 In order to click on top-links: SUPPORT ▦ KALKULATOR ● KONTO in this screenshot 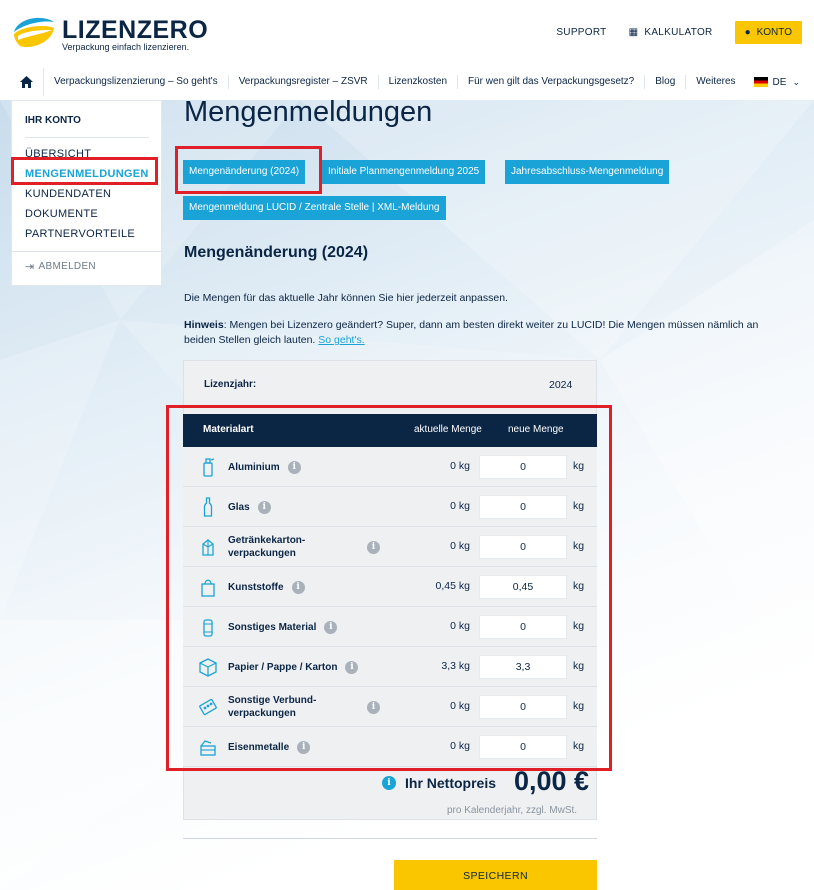, I will do `click(679, 32)`.